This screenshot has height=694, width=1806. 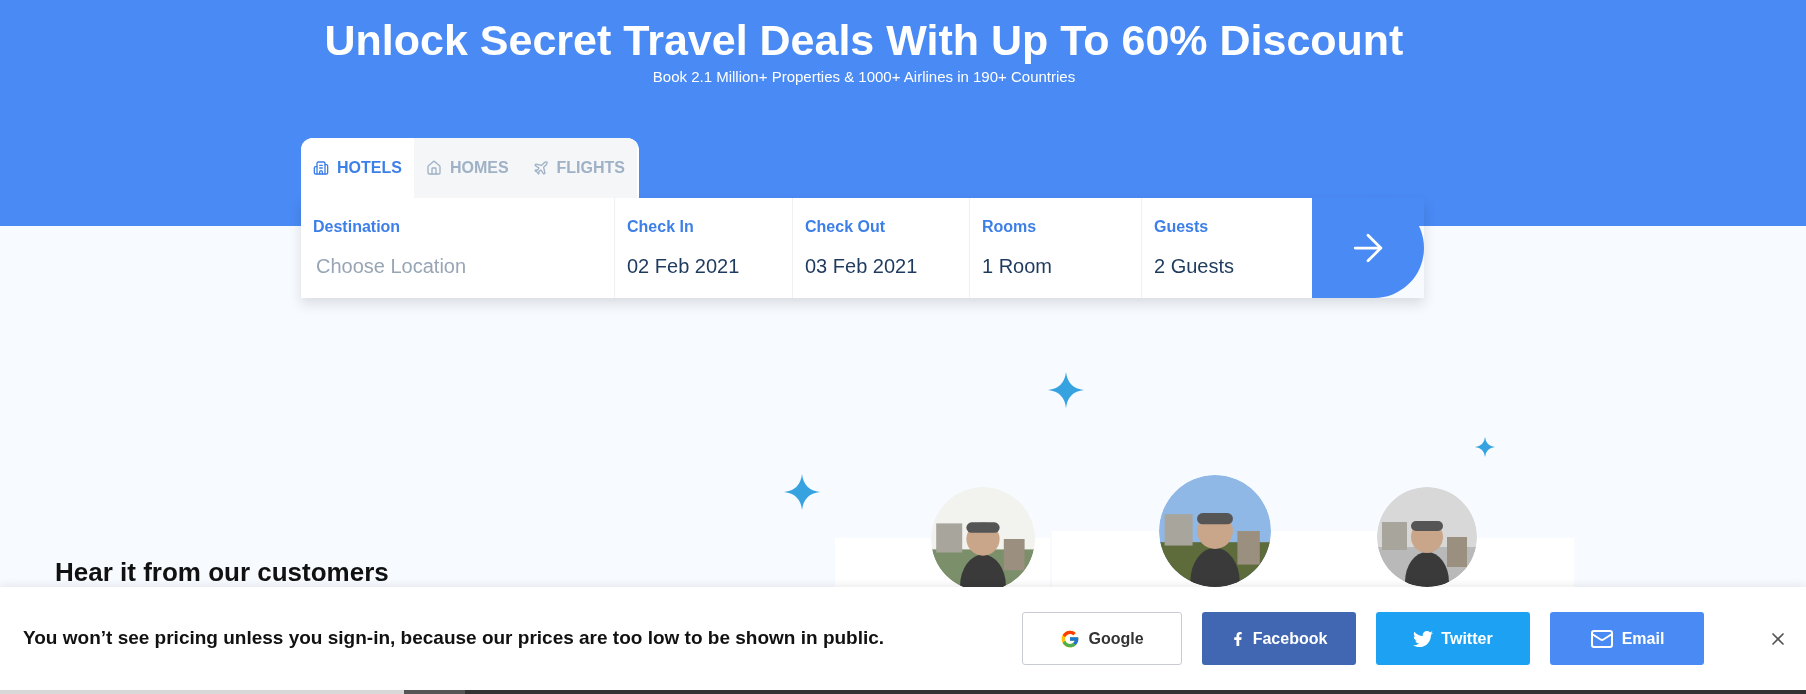 What do you see at coordinates (1453, 638) in the screenshot?
I see `social-login-button: Twitter` at bounding box center [1453, 638].